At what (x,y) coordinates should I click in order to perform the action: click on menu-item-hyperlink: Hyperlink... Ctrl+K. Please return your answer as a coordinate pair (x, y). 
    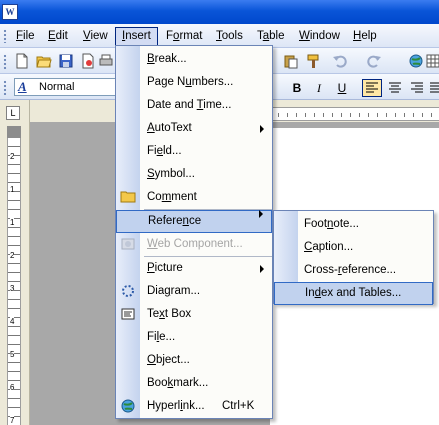
    Looking at the image, I should click on (194, 406).